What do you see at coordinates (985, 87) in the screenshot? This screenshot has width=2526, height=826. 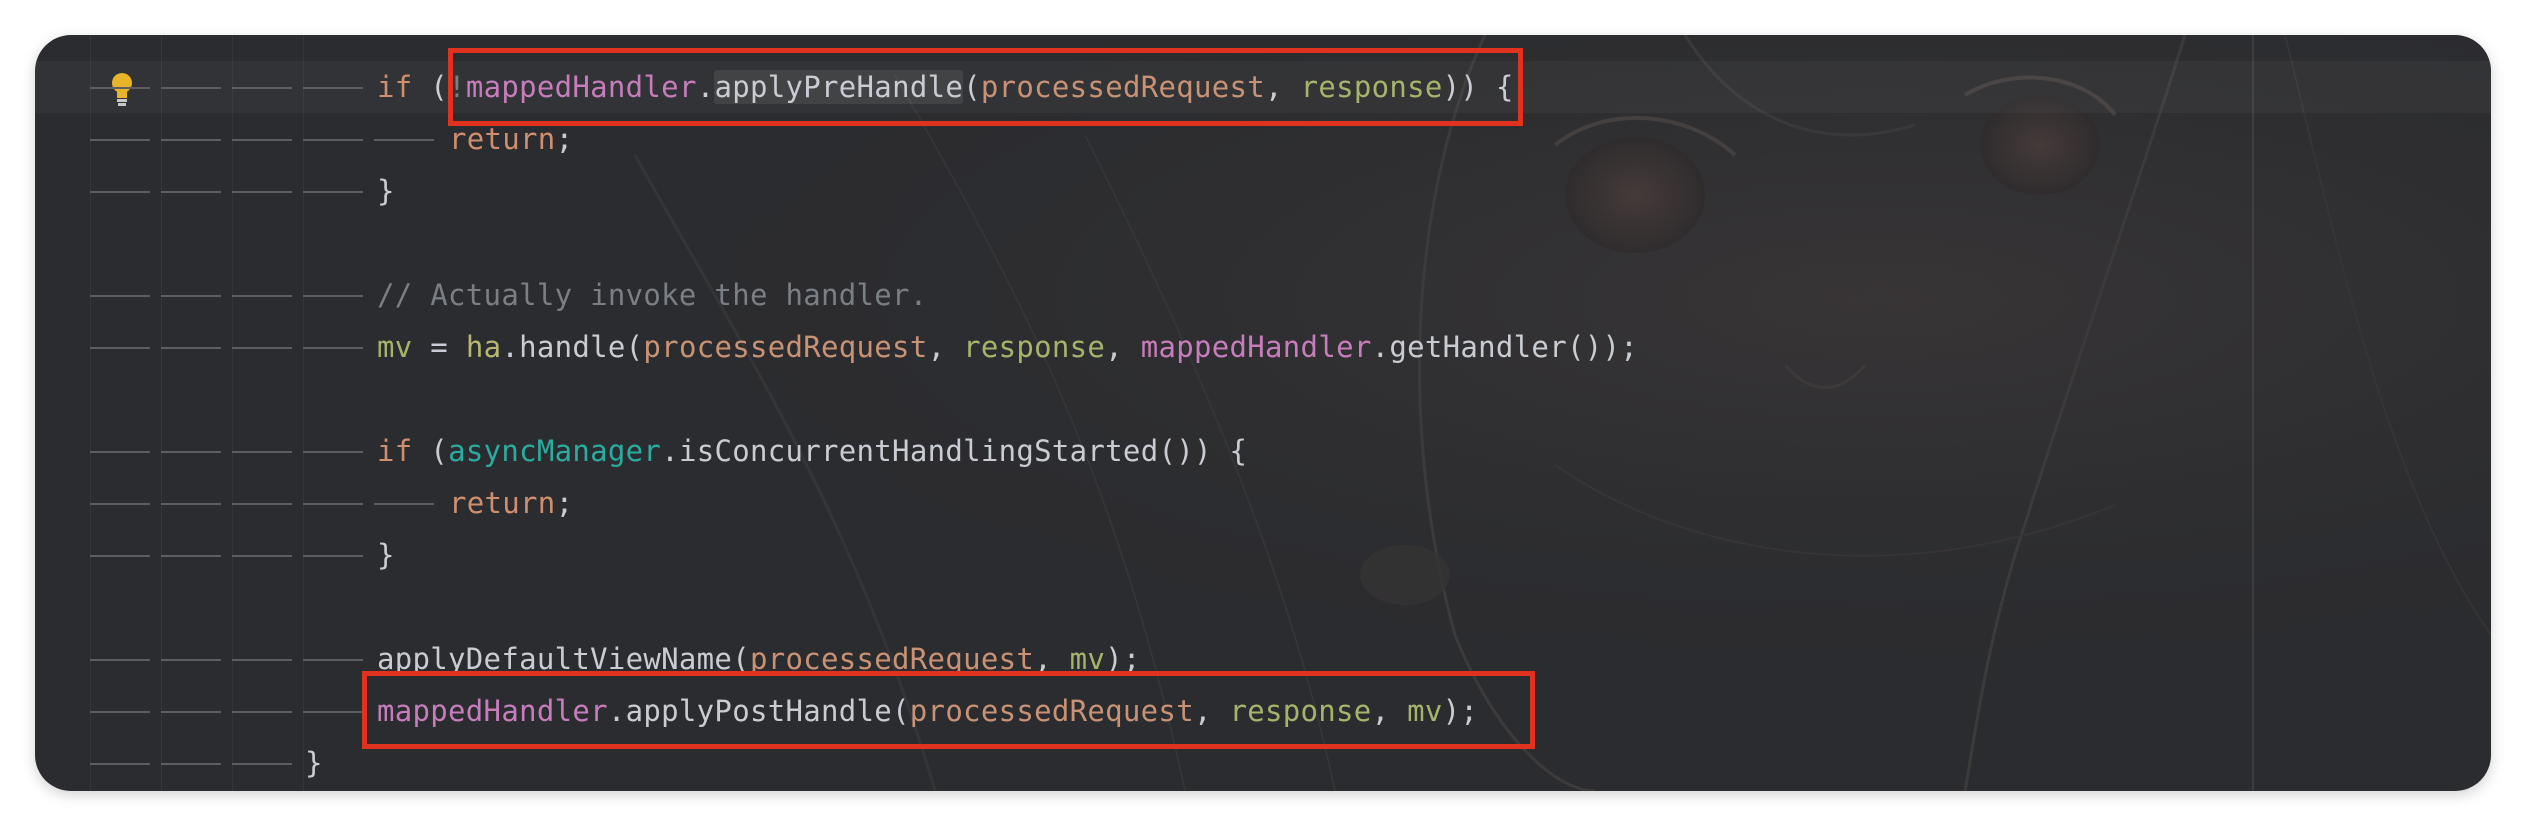 I see `highlight-box-prehandle` at bounding box center [985, 87].